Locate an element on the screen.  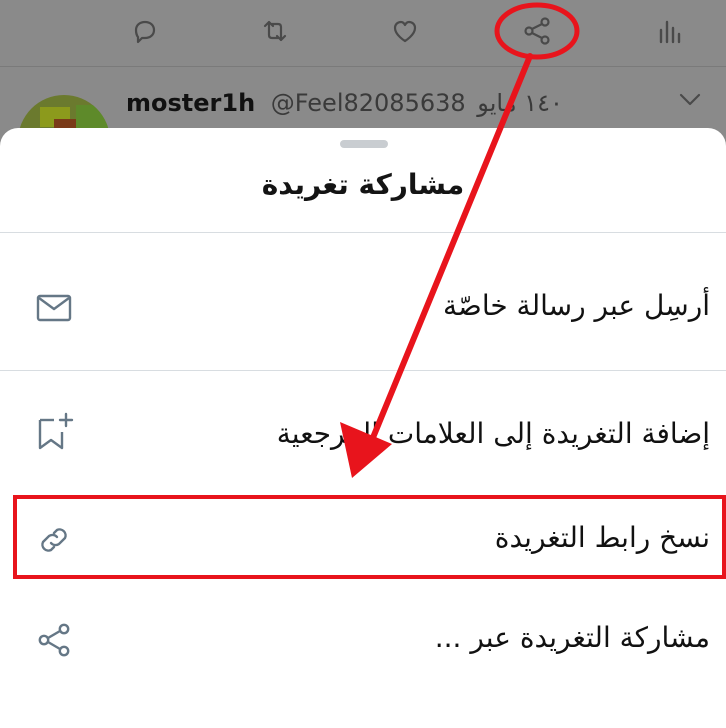
tweet-header: moster1h @Feel82085638 ١٤٠ مايو is located at coordinates (344, 103).